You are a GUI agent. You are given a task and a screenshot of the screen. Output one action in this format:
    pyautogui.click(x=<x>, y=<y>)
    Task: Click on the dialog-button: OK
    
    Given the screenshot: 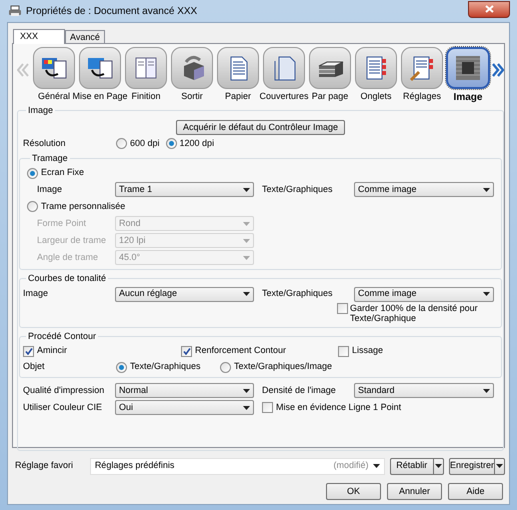 What is the action you would take?
    pyautogui.click(x=353, y=491)
    